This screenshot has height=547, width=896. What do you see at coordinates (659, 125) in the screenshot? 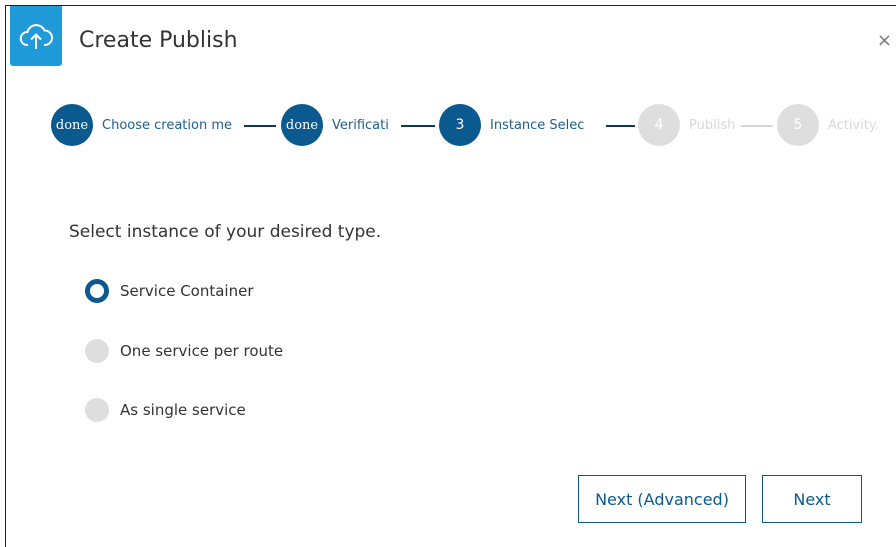
I see `step-number-badge: 4` at bounding box center [659, 125].